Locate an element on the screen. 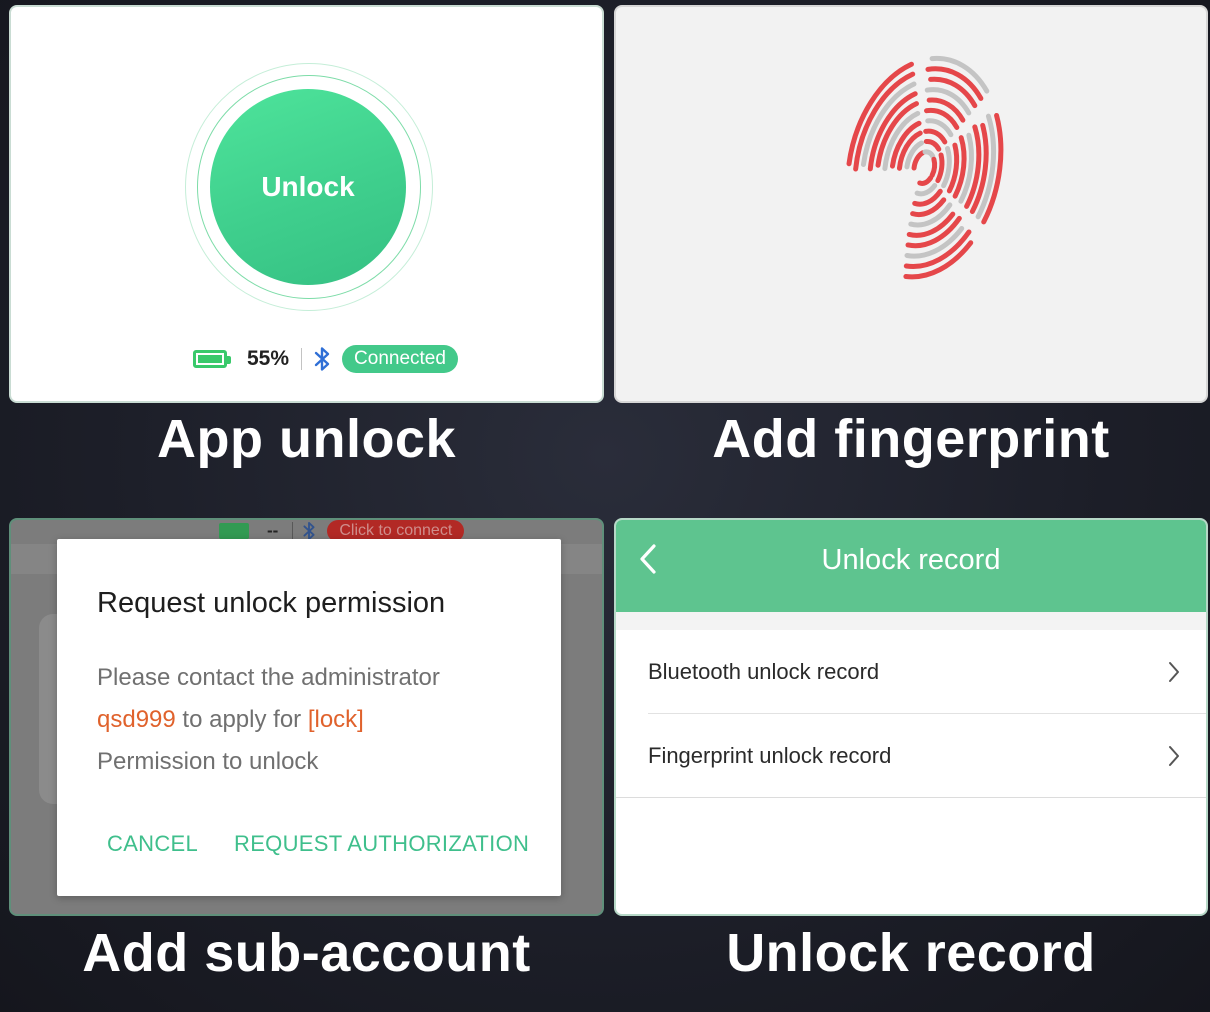  fingerprint-icon is located at coordinates (925, 167).